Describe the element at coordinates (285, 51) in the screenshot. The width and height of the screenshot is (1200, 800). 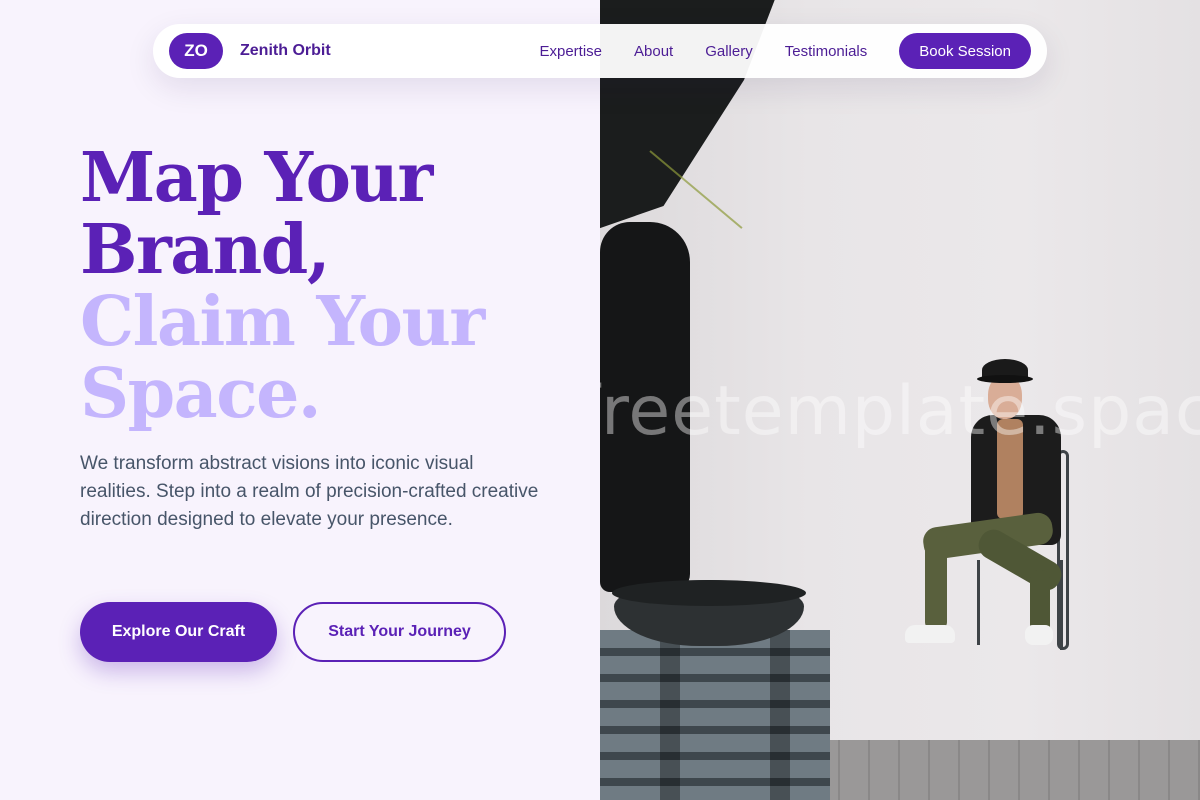
I see `brand-name: Zenith Orbit` at that location.